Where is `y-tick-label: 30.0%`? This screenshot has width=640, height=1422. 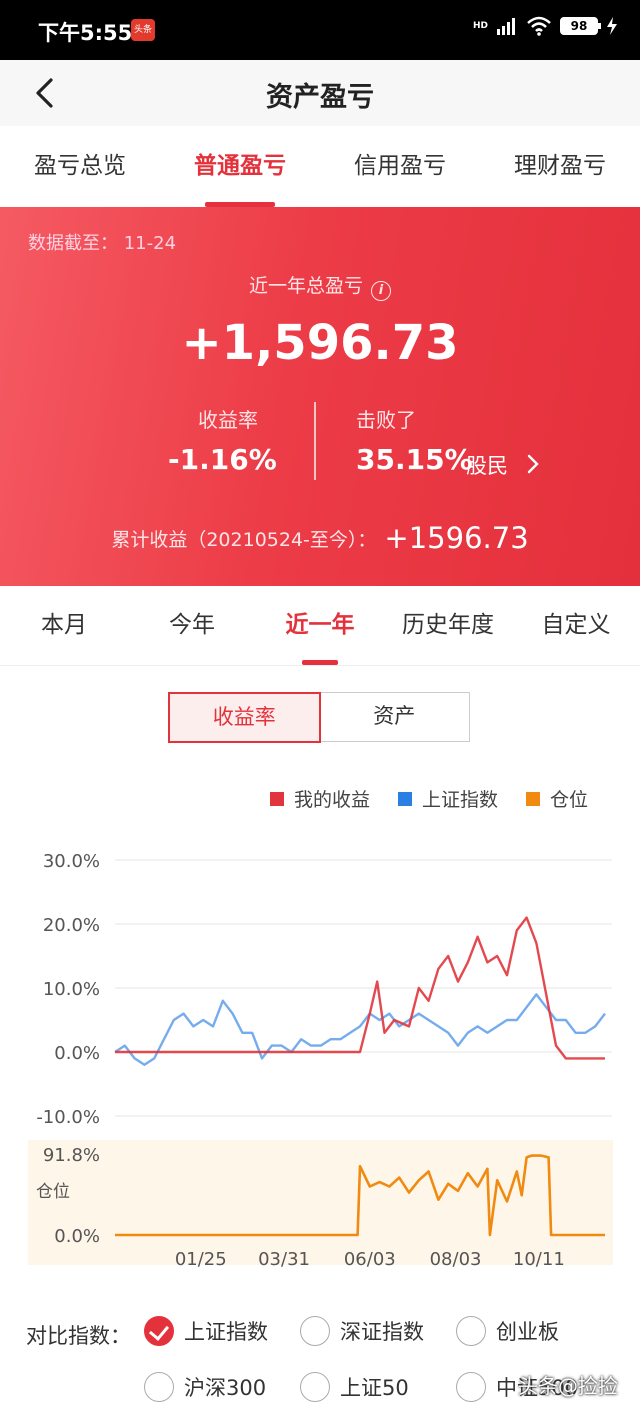 y-tick-label: 30.0% is located at coordinates (71, 861).